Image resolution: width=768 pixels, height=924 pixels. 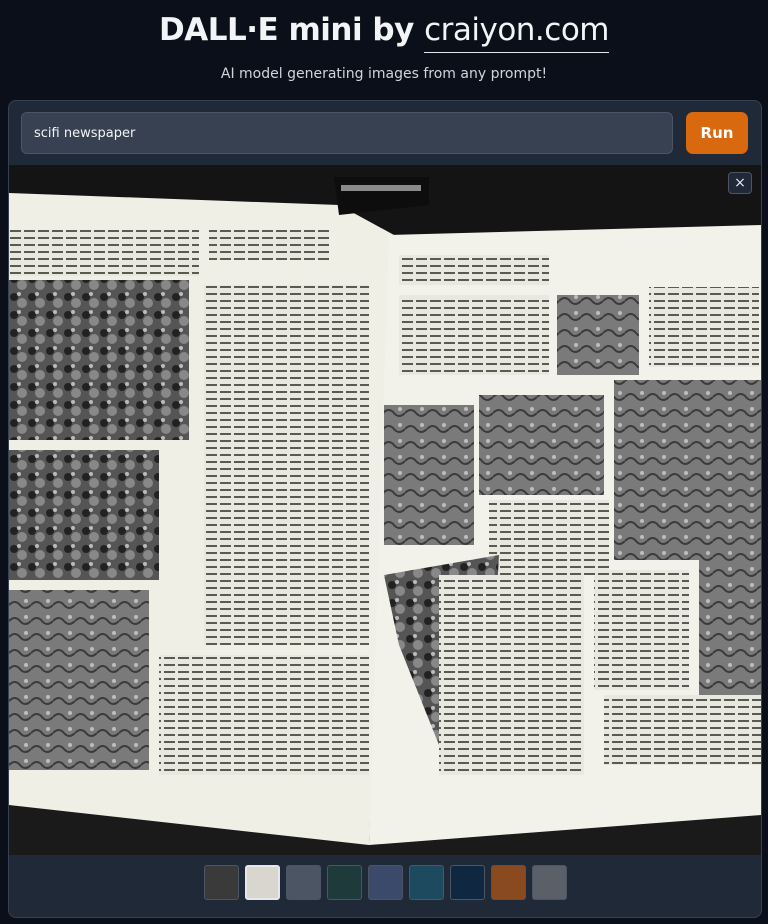 I want to click on thumbnail-strip, so click(x=385, y=885).